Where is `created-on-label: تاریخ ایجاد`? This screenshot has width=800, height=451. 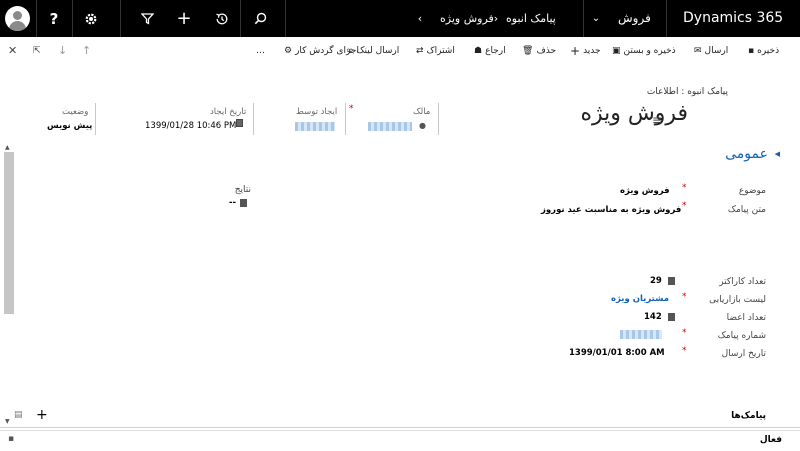
created-on-label: تاریخ ایجاد is located at coordinates (228, 112).